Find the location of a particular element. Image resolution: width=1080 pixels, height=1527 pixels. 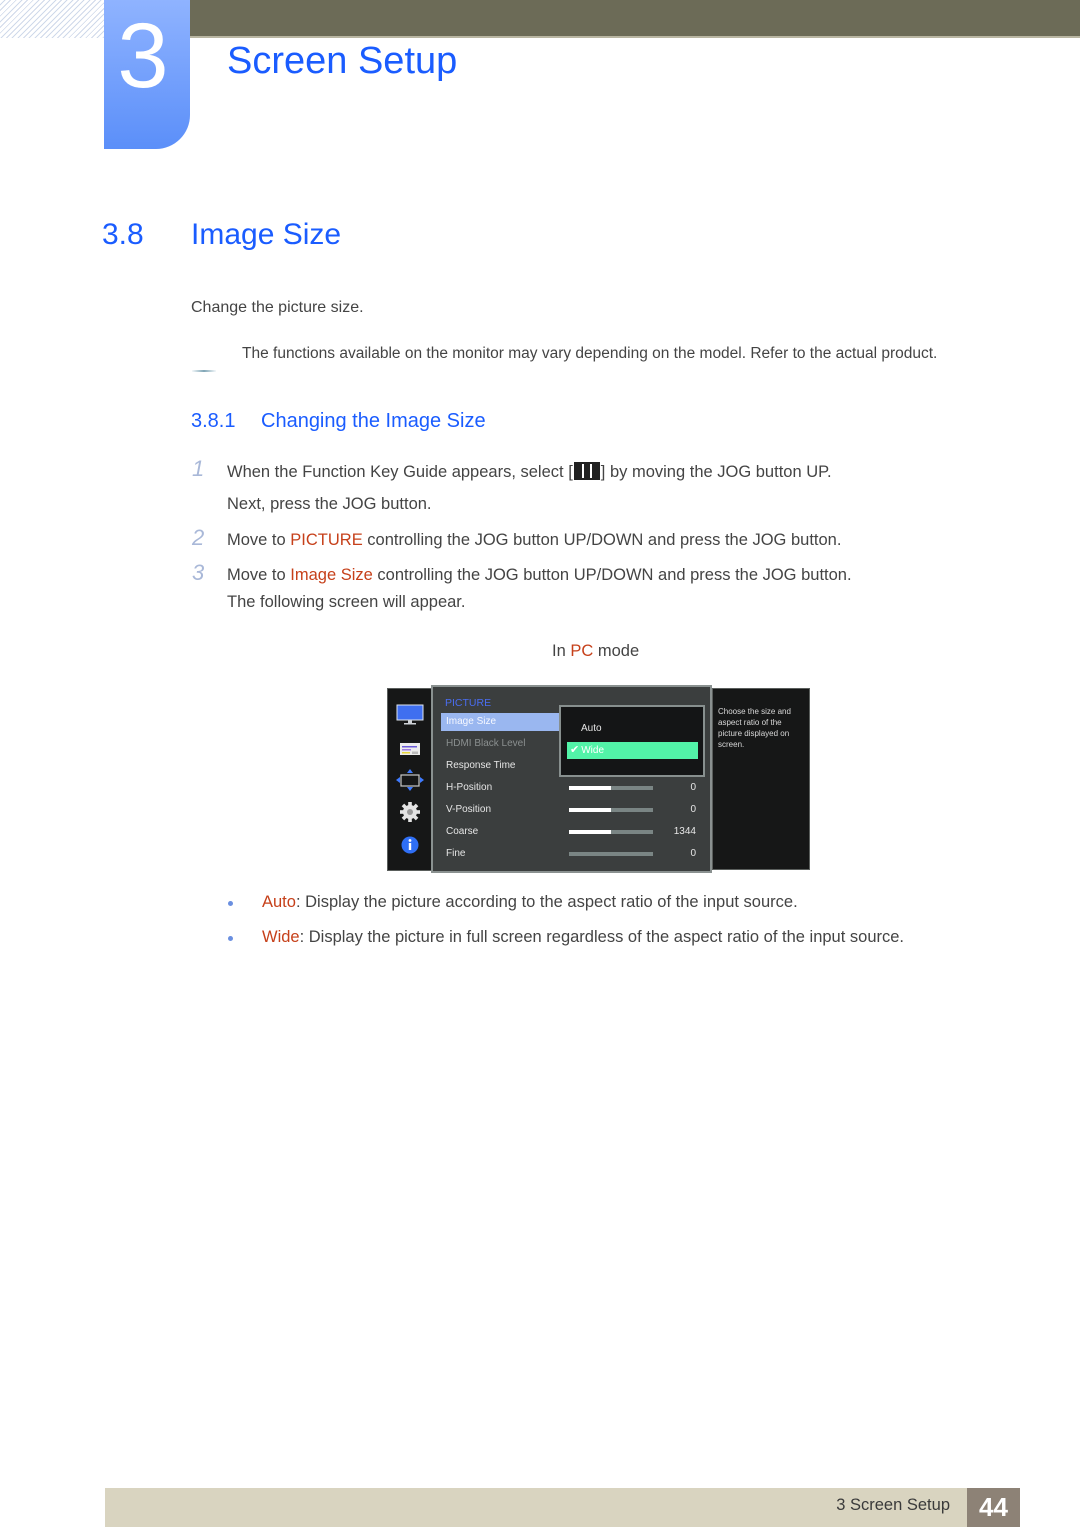

step-number: 3 is located at coordinates (198, 572).